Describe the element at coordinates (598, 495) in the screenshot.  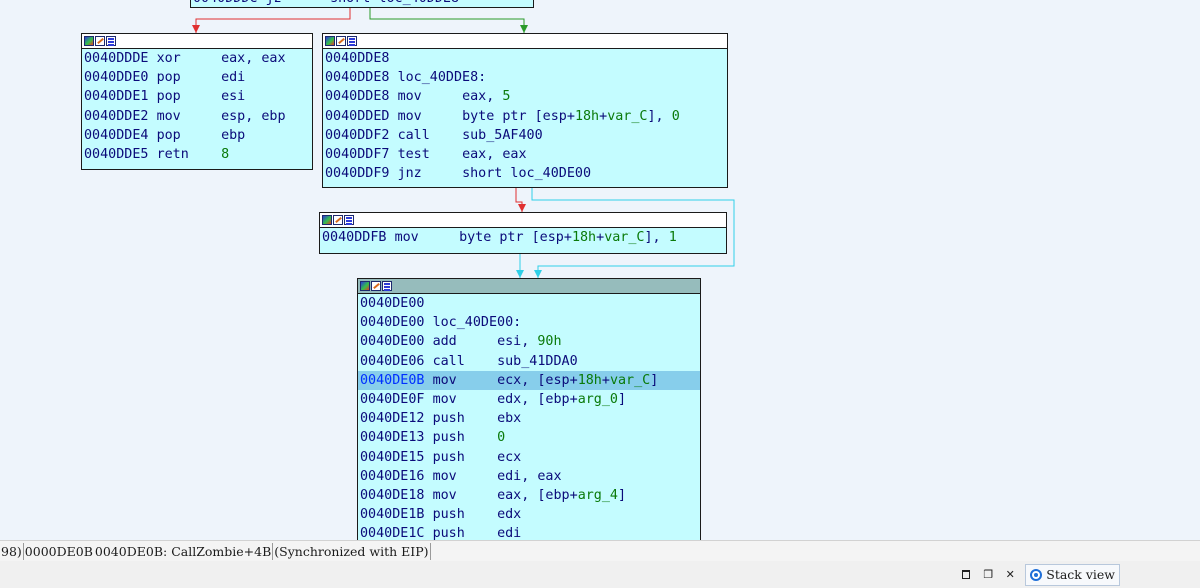
I see `operand-var: arg_4` at that location.